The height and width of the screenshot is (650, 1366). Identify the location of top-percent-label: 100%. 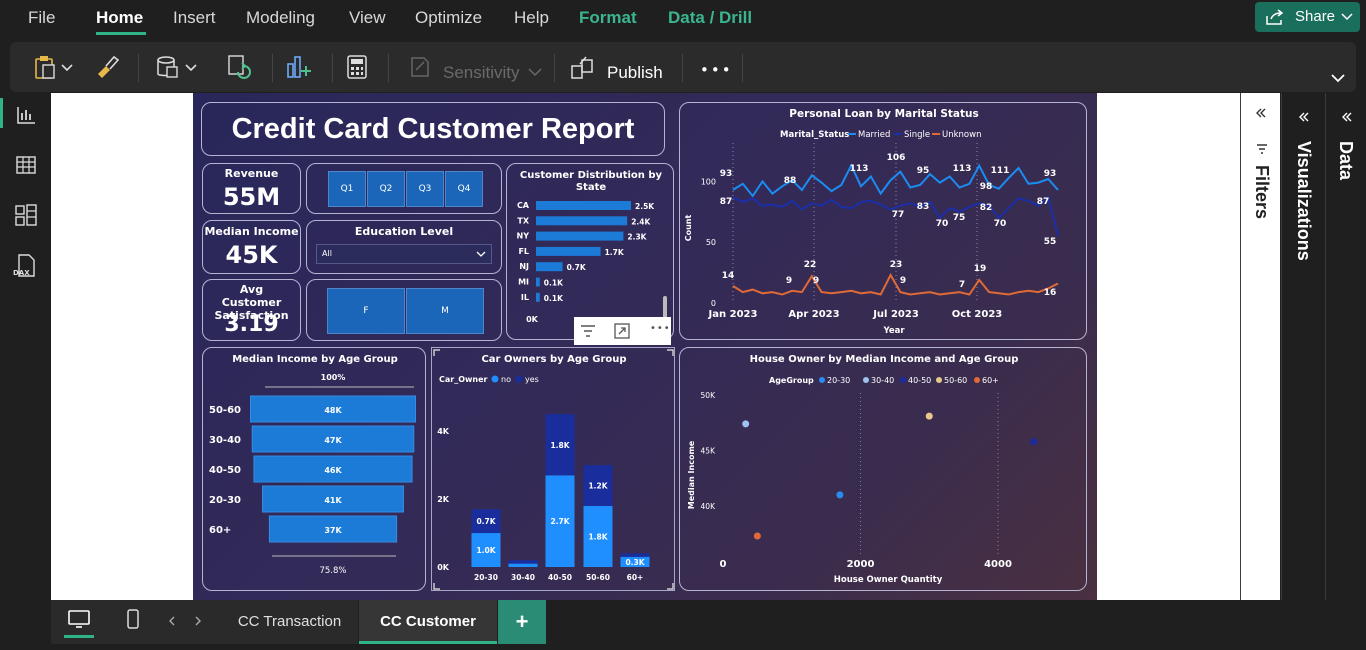
(333, 377).